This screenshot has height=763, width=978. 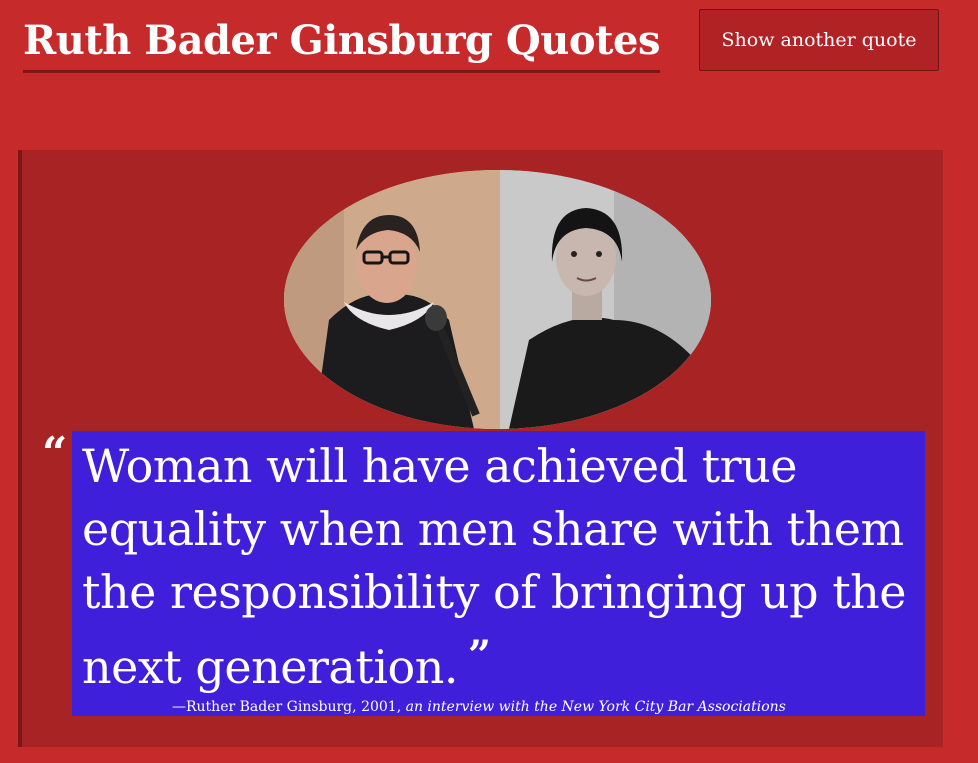 I want to click on quote-author: —Ruther Bader Ginsburg, so click(x=262, y=707).